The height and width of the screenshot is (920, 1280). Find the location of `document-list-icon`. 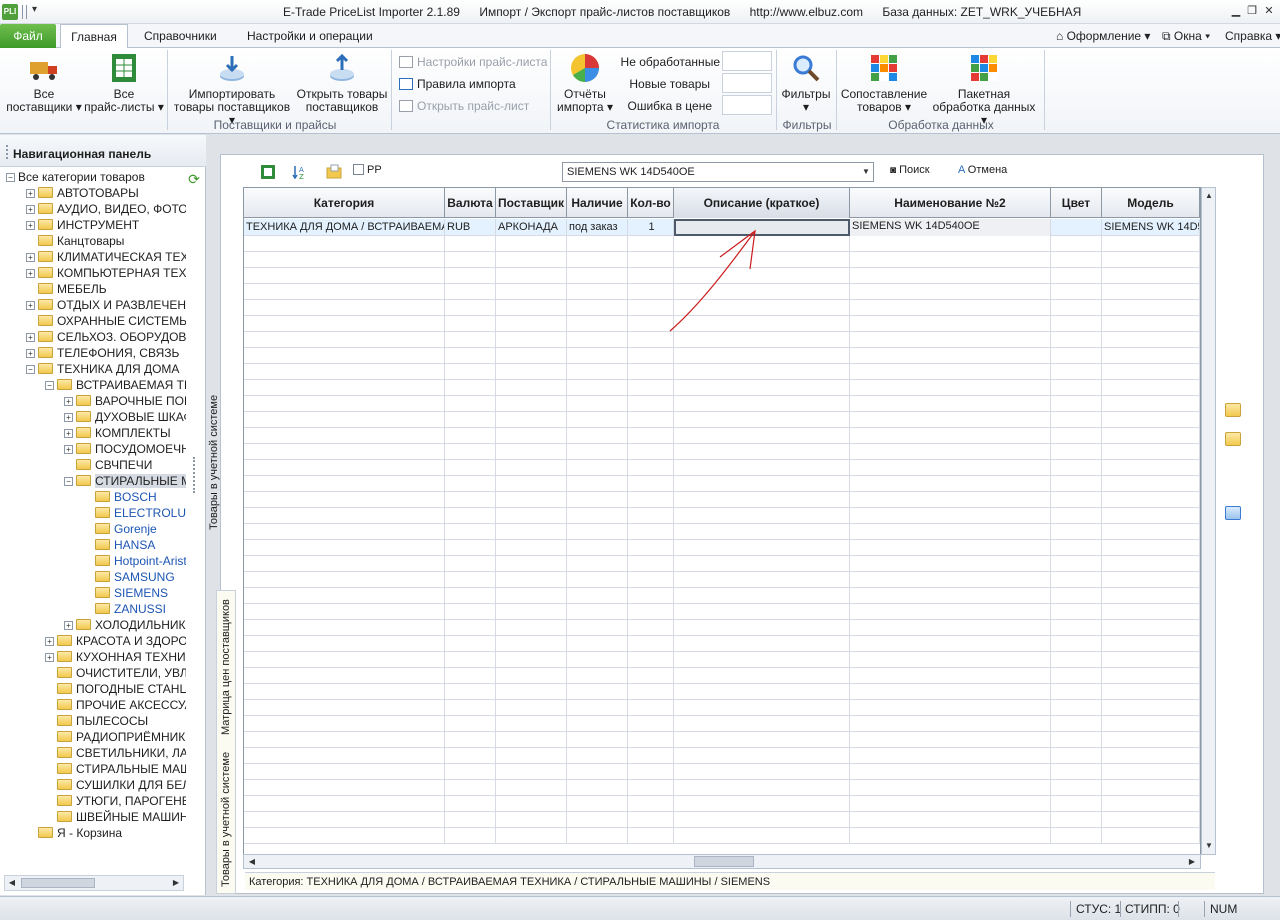

document-list-icon is located at coordinates (1233, 513).